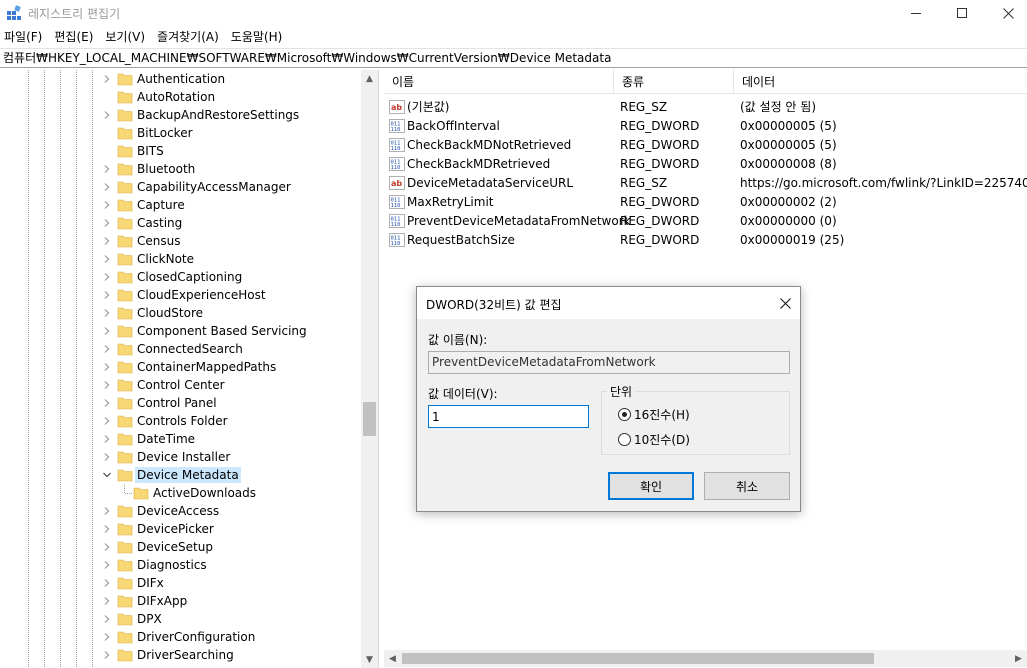 This screenshot has height=668, width=1027. Describe the element at coordinates (490, 183) in the screenshot. I see `value-name: DeviceMetadataServiceURL` at that location.